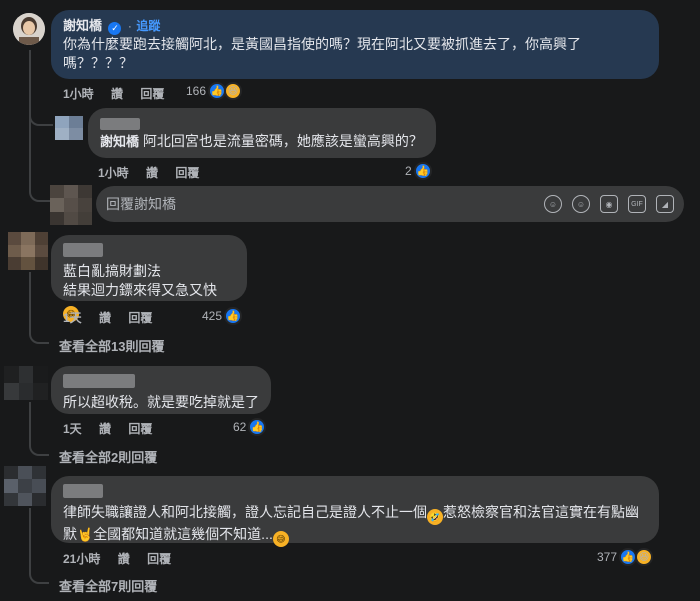 Image resolution: width=700 pixels, height=601 pixels. I want to click on comment-bubble: 所以超收稅。就是要吃掉就是了, so click(161, 390).